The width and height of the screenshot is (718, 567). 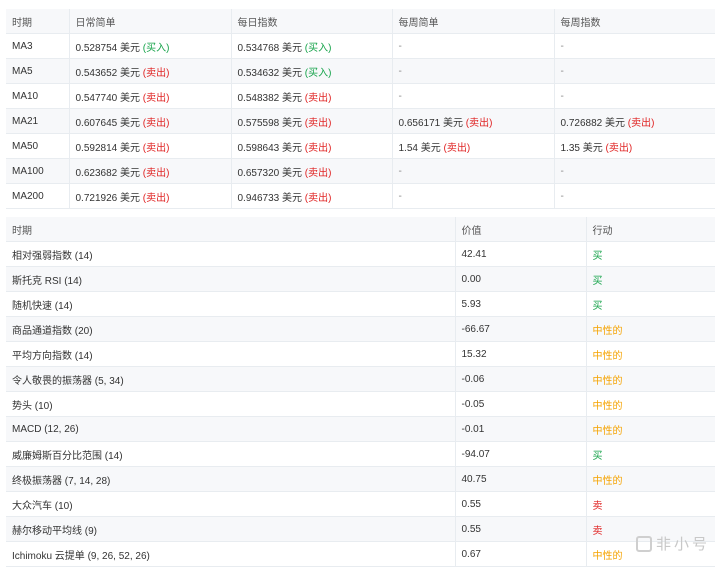 I want to click on ma-cell-daily-simple: 0.547740 美元 (卖出), so click(x=149, y=96).